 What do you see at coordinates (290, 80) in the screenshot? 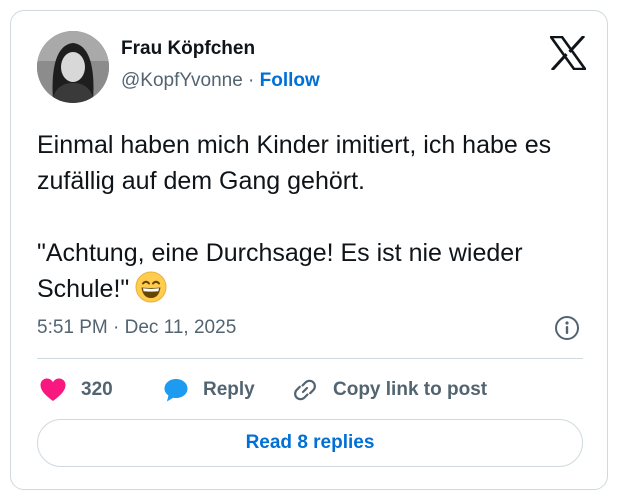
I see `follow-button: Follow` at bounding box center [290, 80].